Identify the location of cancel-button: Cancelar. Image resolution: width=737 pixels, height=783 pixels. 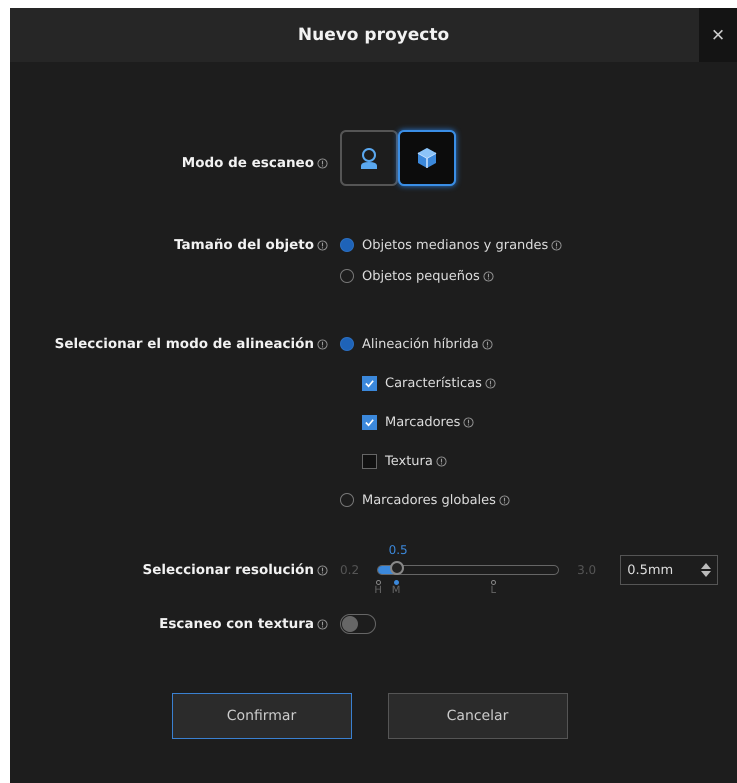
(478, 716).